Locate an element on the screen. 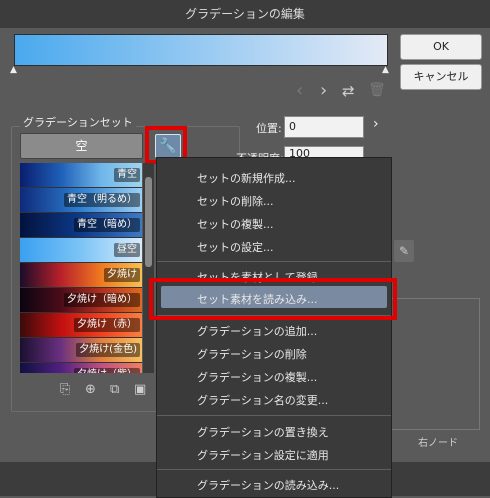 This screenshot has height=498, width=490. gradient-list-scrollbar is located at coordinates (148, 268).